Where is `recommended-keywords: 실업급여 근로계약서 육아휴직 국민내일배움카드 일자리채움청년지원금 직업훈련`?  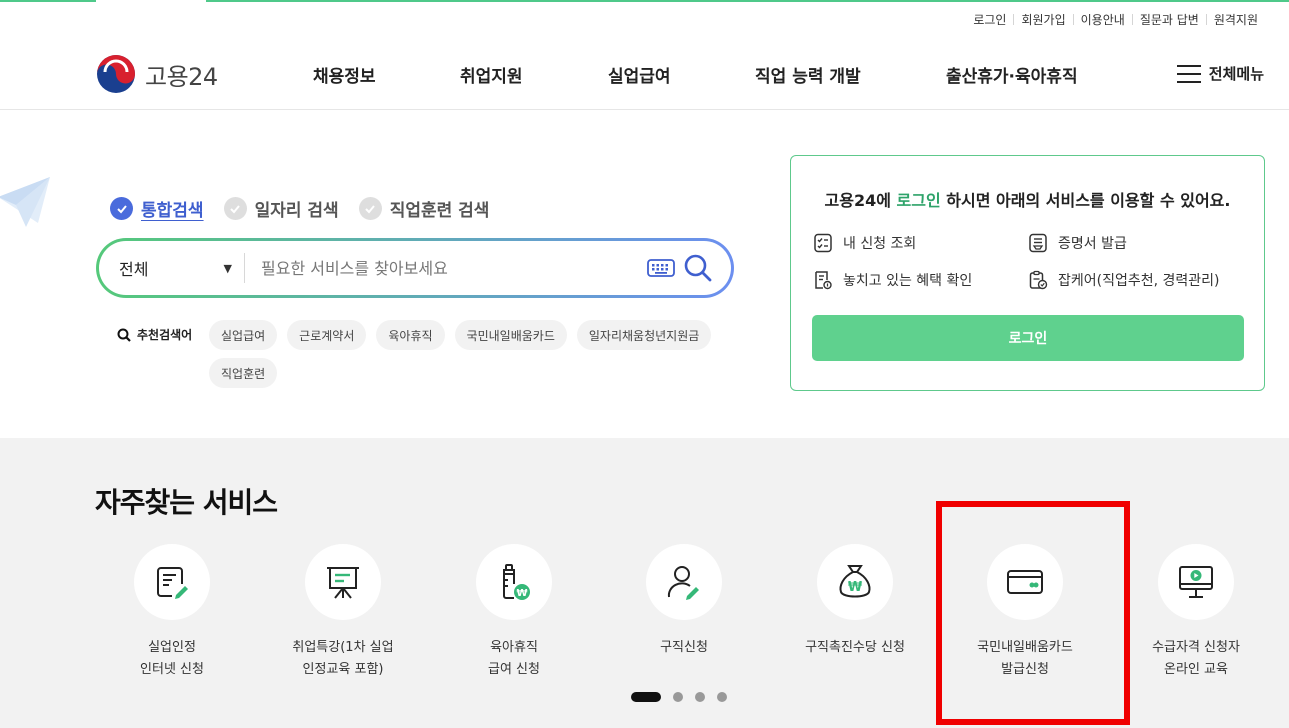 recommended-keywords: 실업급여 근로계약서 육아휴직 국민내일배움카드 일자리채움청년지원금 직업훈련 is located at coordinates (464, 354).